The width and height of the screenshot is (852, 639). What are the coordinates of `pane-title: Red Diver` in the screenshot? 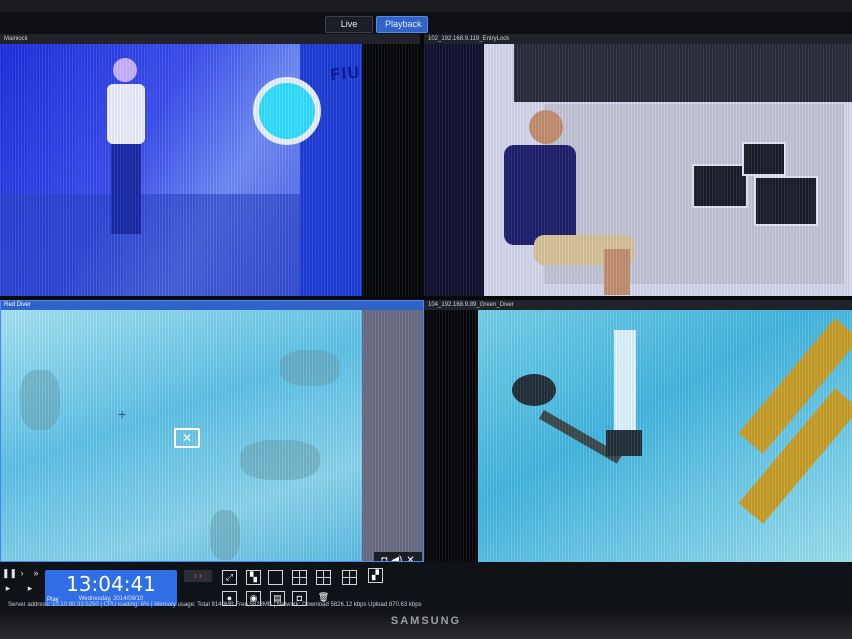 It's located at (212, 305).